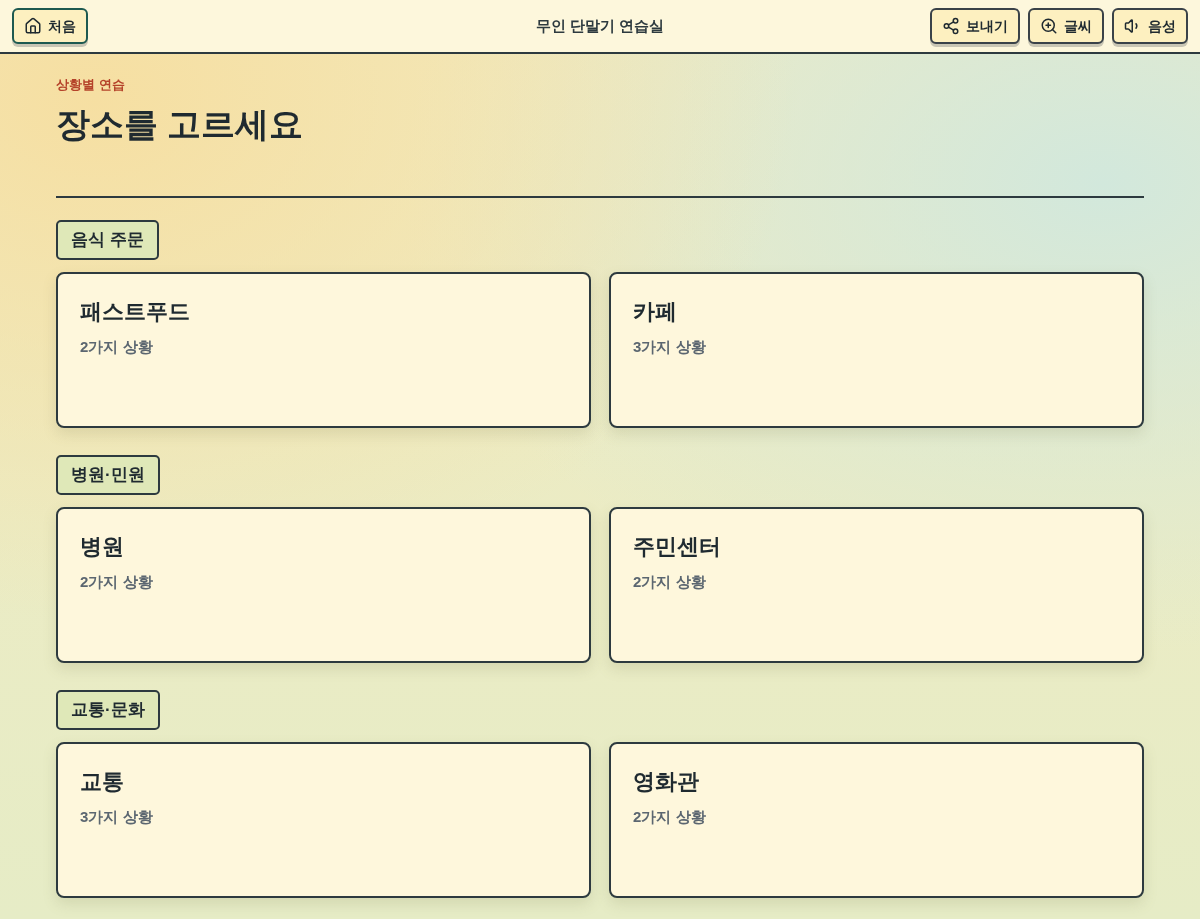  What do you see at coordinates (50, 26) in the screenshot?
I see `home-button: 처음` at bounding box center [50, 26].